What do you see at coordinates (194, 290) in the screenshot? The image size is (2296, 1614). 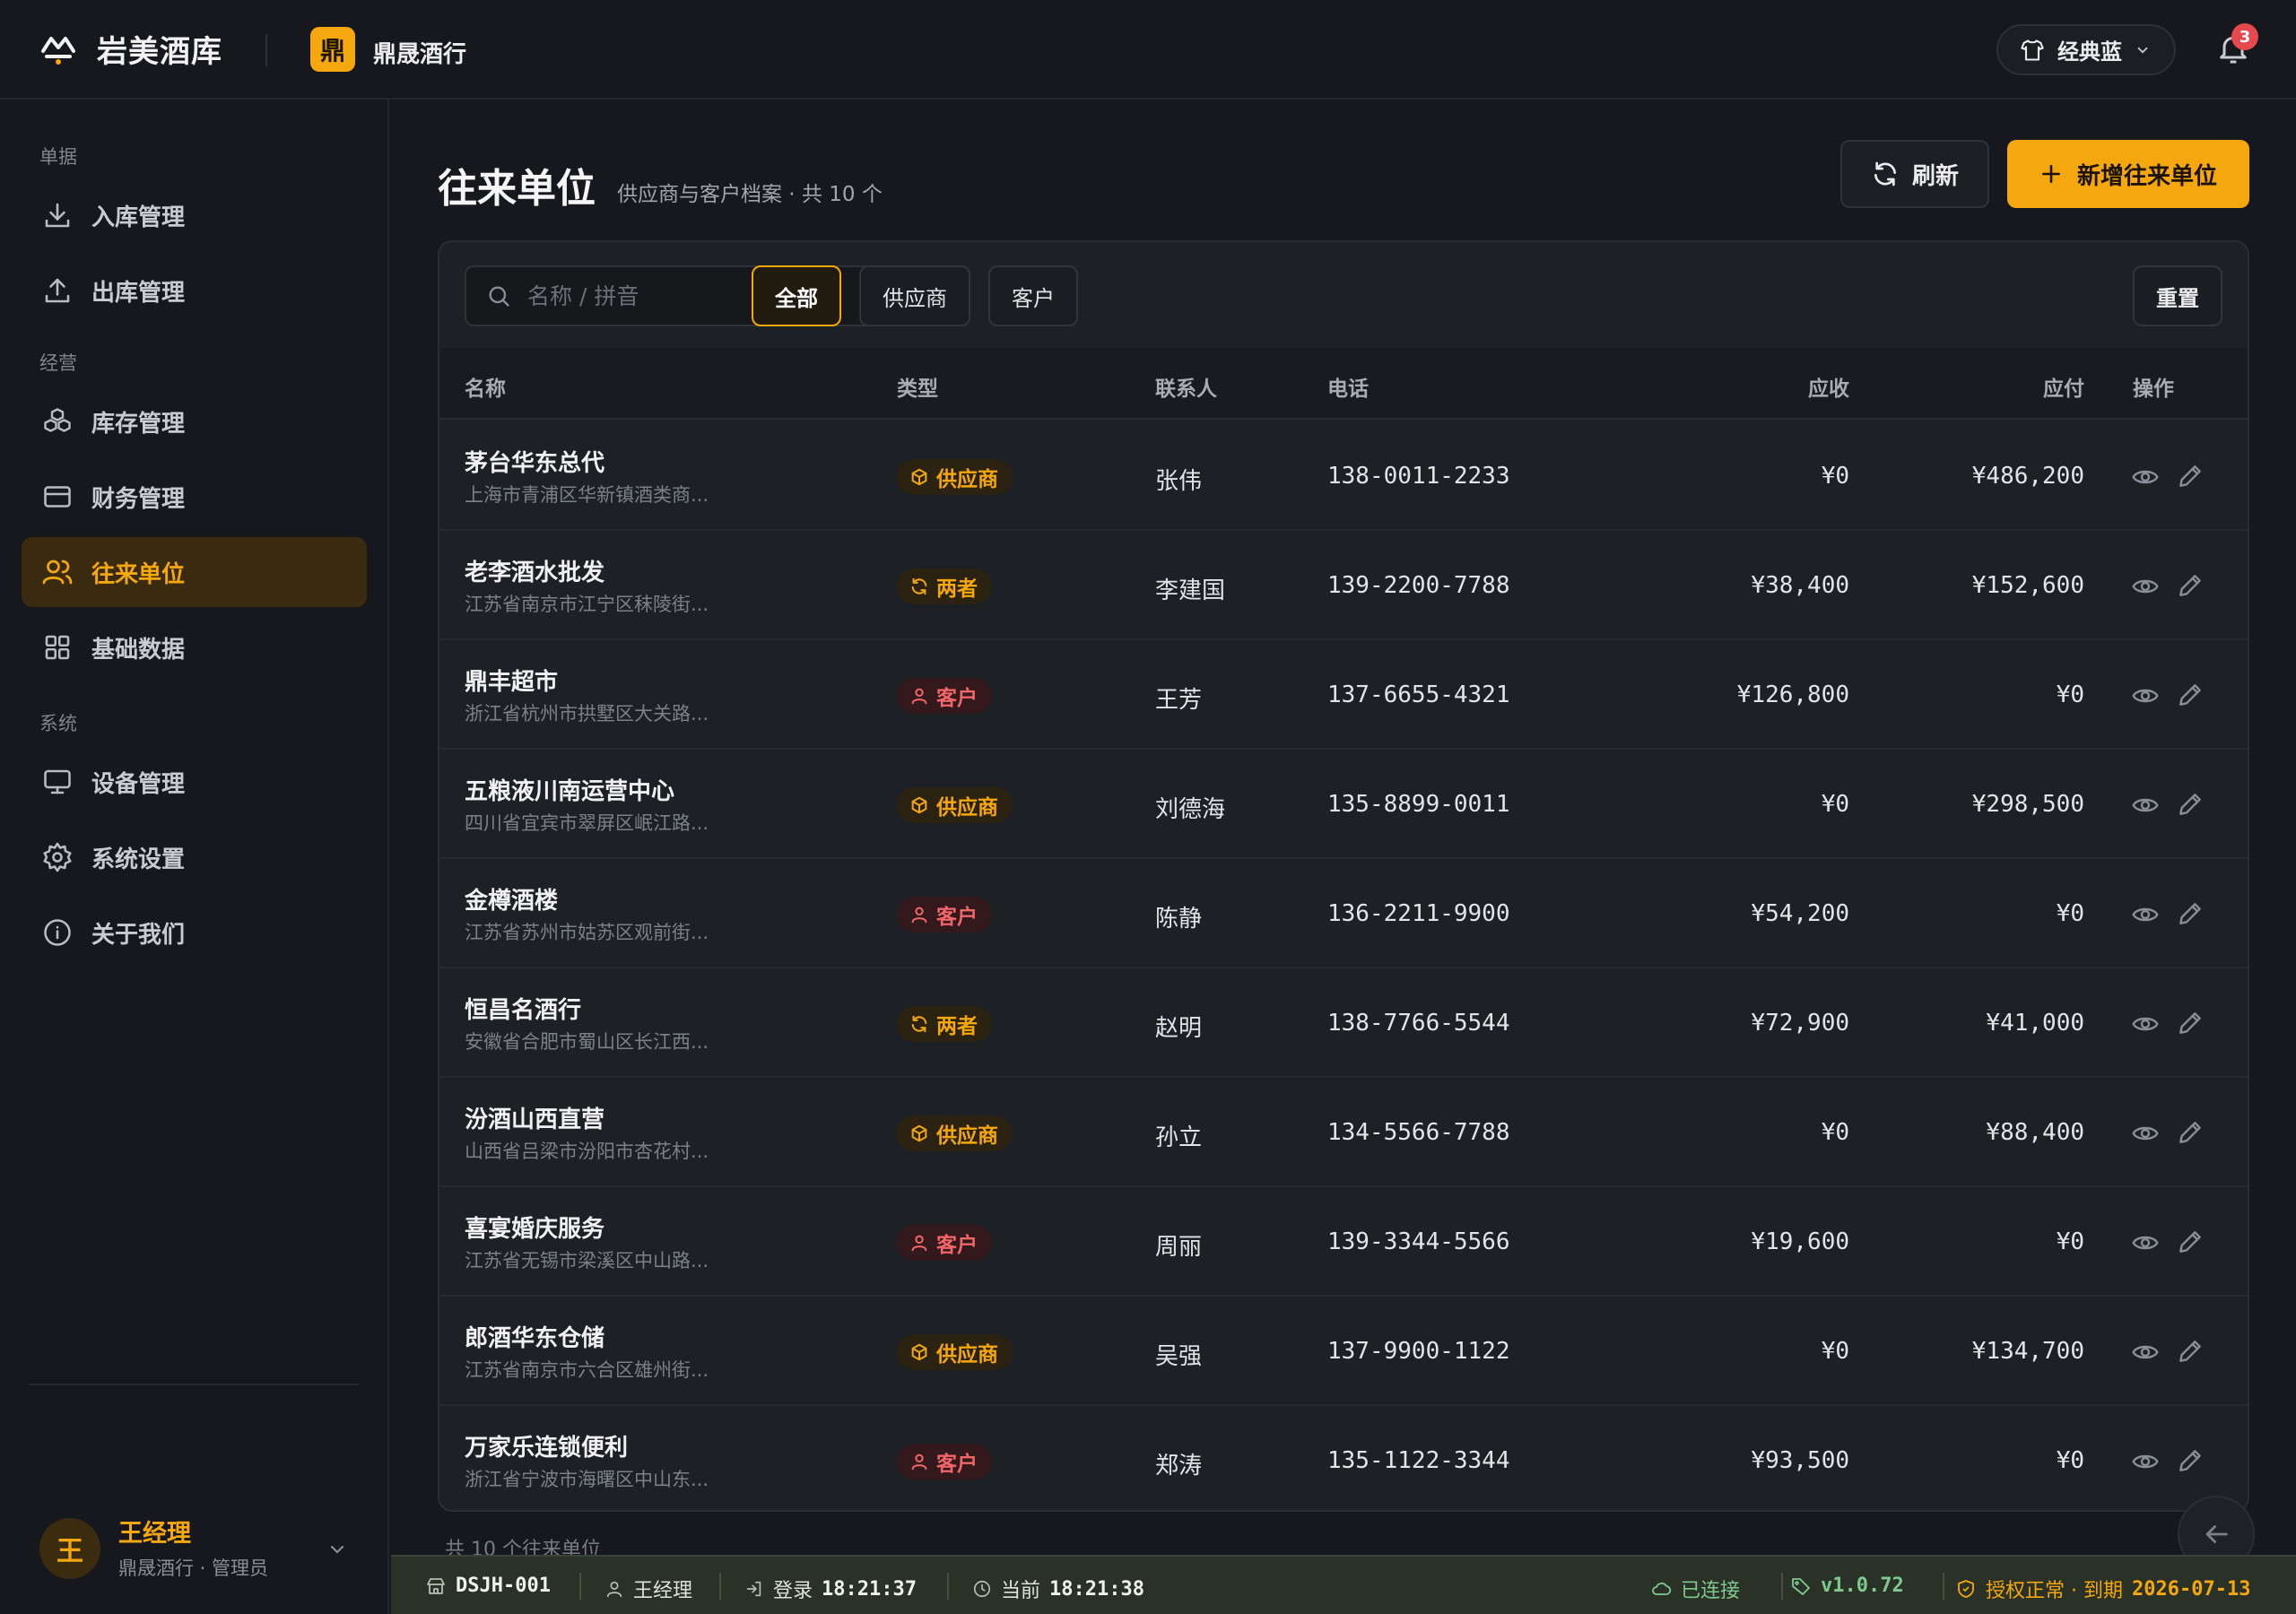 I see `sidebar-item-outbound: 出库管理` at bounding box center [194, 290].